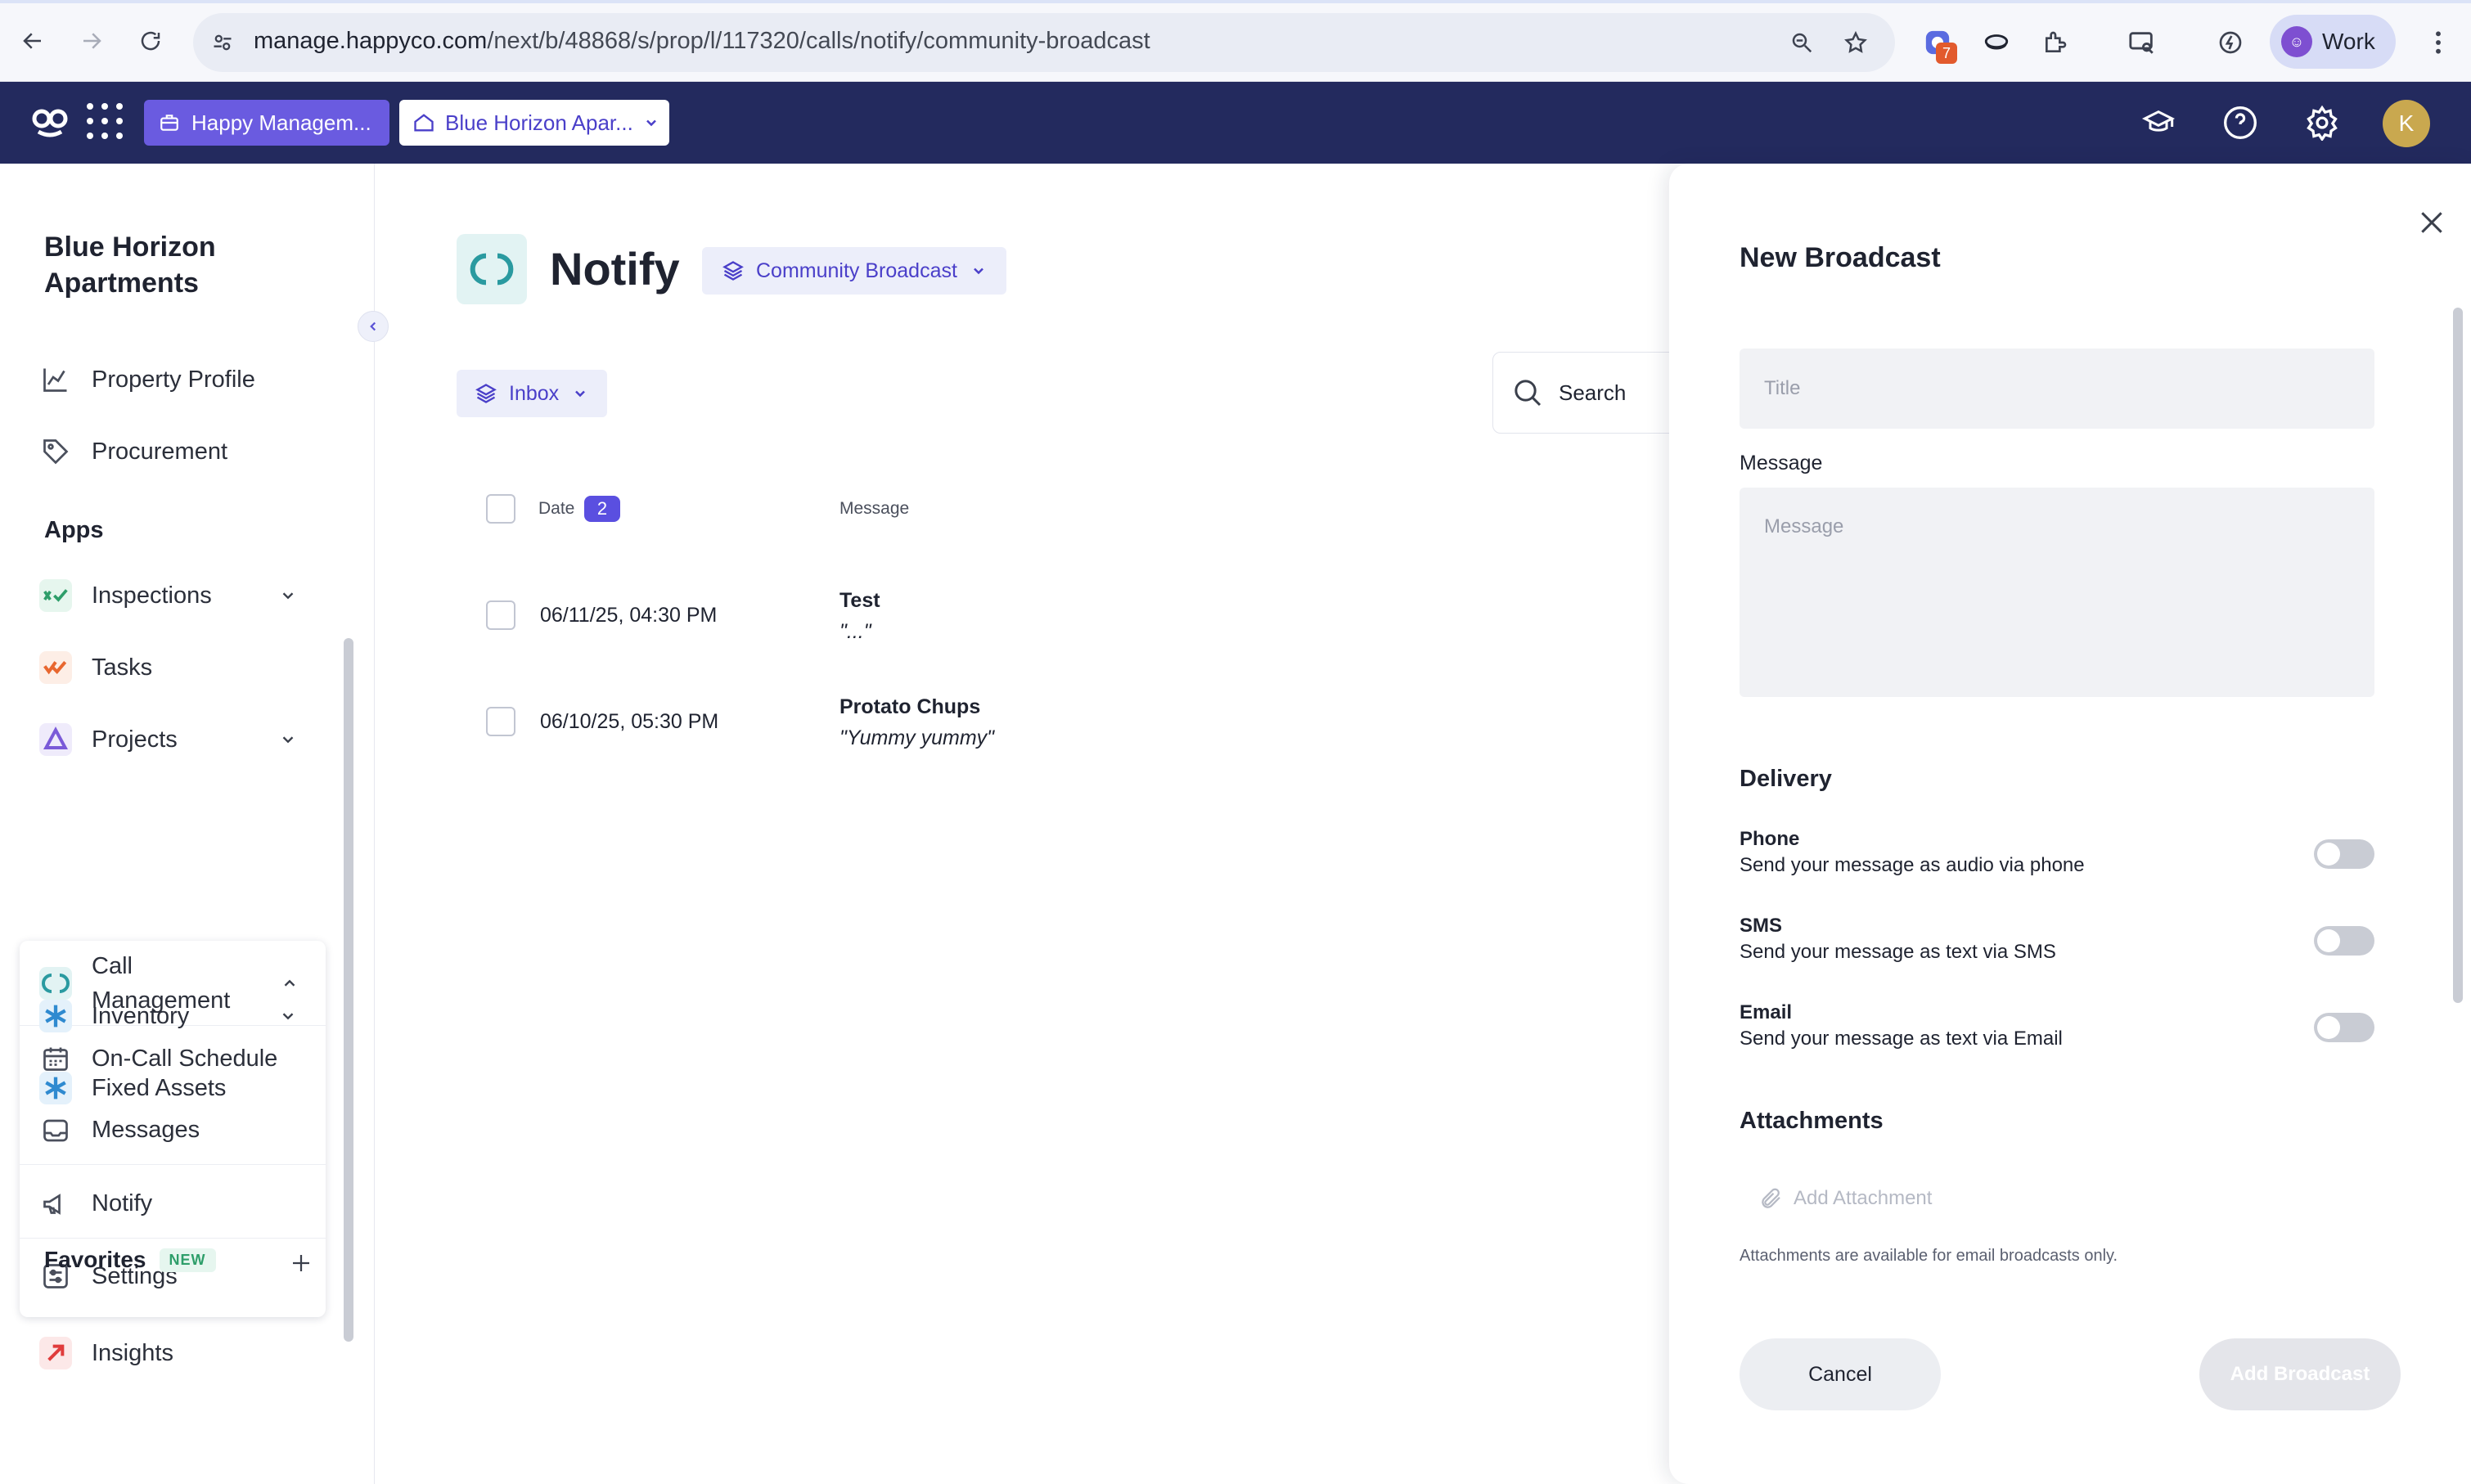  What do you see at coordinates (159, 1087) in the screenshot?
I see `sidebar-item-label: Fixed Assets` at bounding box center [159, 1087].